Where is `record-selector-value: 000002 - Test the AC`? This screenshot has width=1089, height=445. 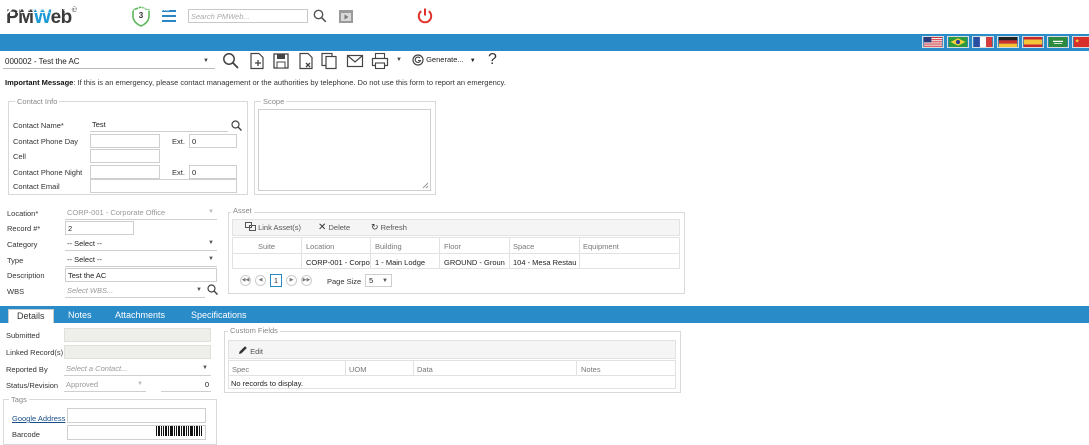 record-selector-value: 000002 - Test the AC is located at coordinates (42, 61).